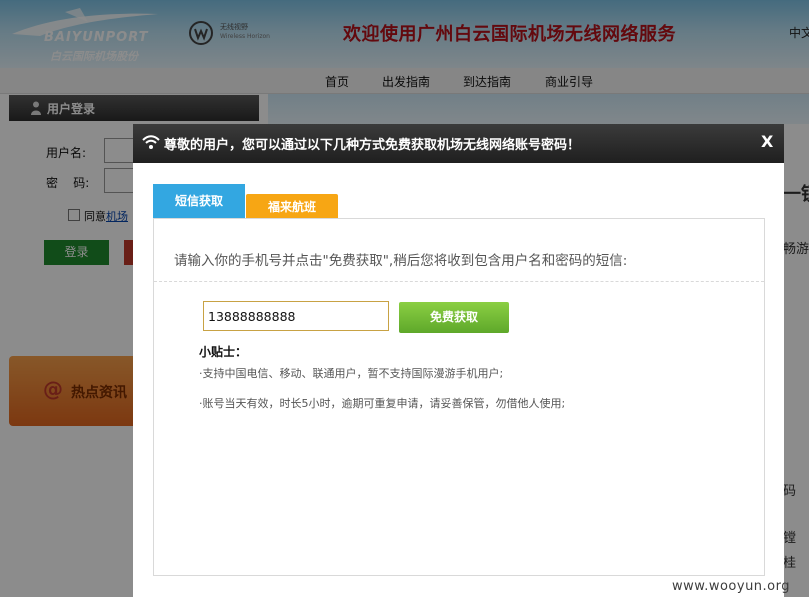 This screenshot has height=597, width=809. I want to click on instruction-text: 请输入你的手机号并点击"免费获取",稍后您将收到包含用户名和密码的短信:, so click(401, 261).